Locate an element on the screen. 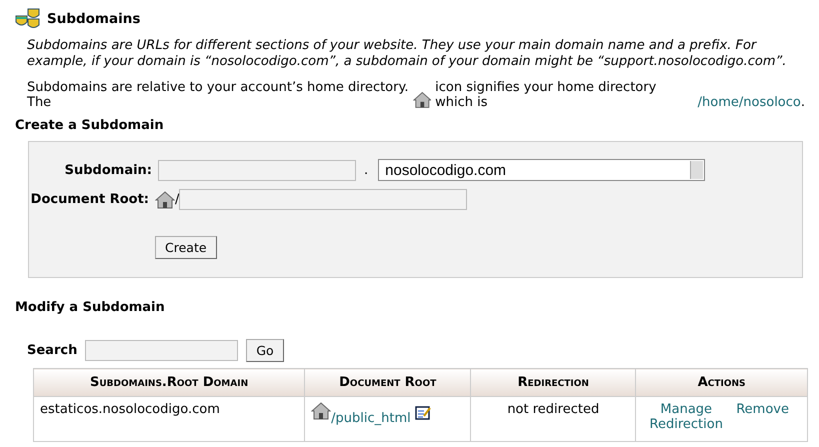 This screenshot has width=819, height=447. note-text: Subdomains are relative to your account’s home directory. The is located at coordinates (217, 95).